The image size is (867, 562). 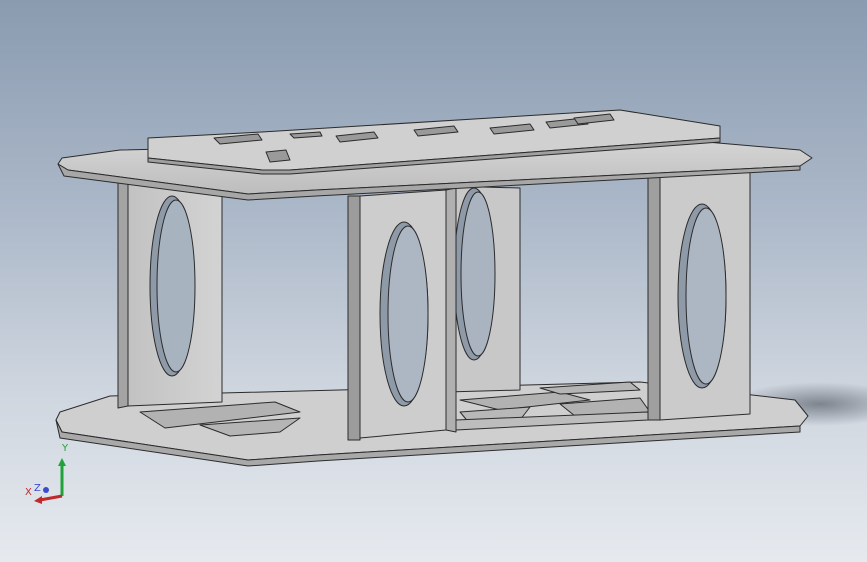 What do you see at coordinates (38, 500) in the screenshot?
I see `x-axis-head` at bounding box center [38, 500].